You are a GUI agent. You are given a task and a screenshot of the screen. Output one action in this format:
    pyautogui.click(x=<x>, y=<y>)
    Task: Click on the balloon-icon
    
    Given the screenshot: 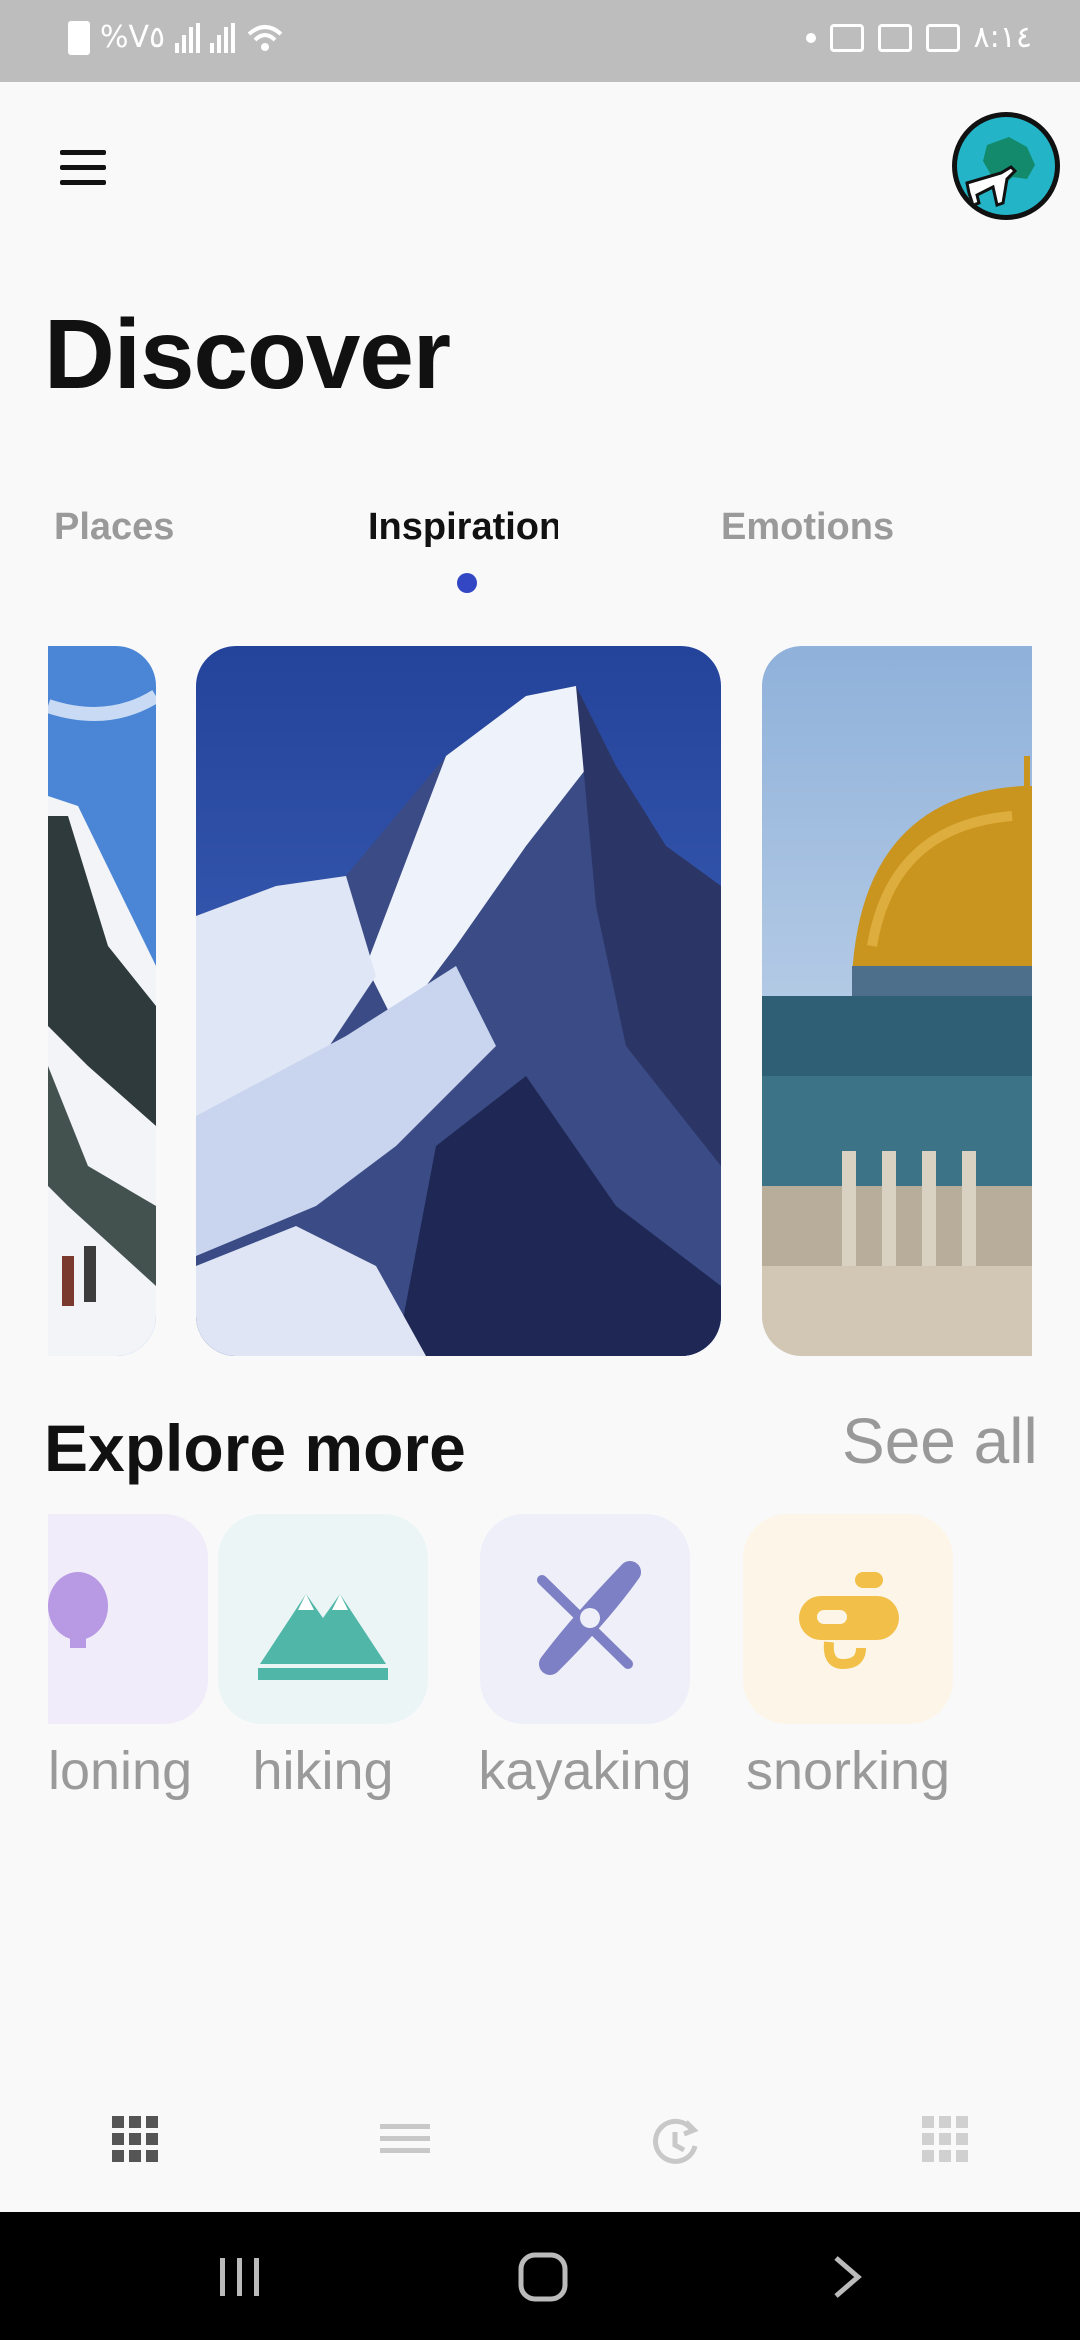 What is the action you would take?
    pyautogui.click(x=128, y=1619)
    